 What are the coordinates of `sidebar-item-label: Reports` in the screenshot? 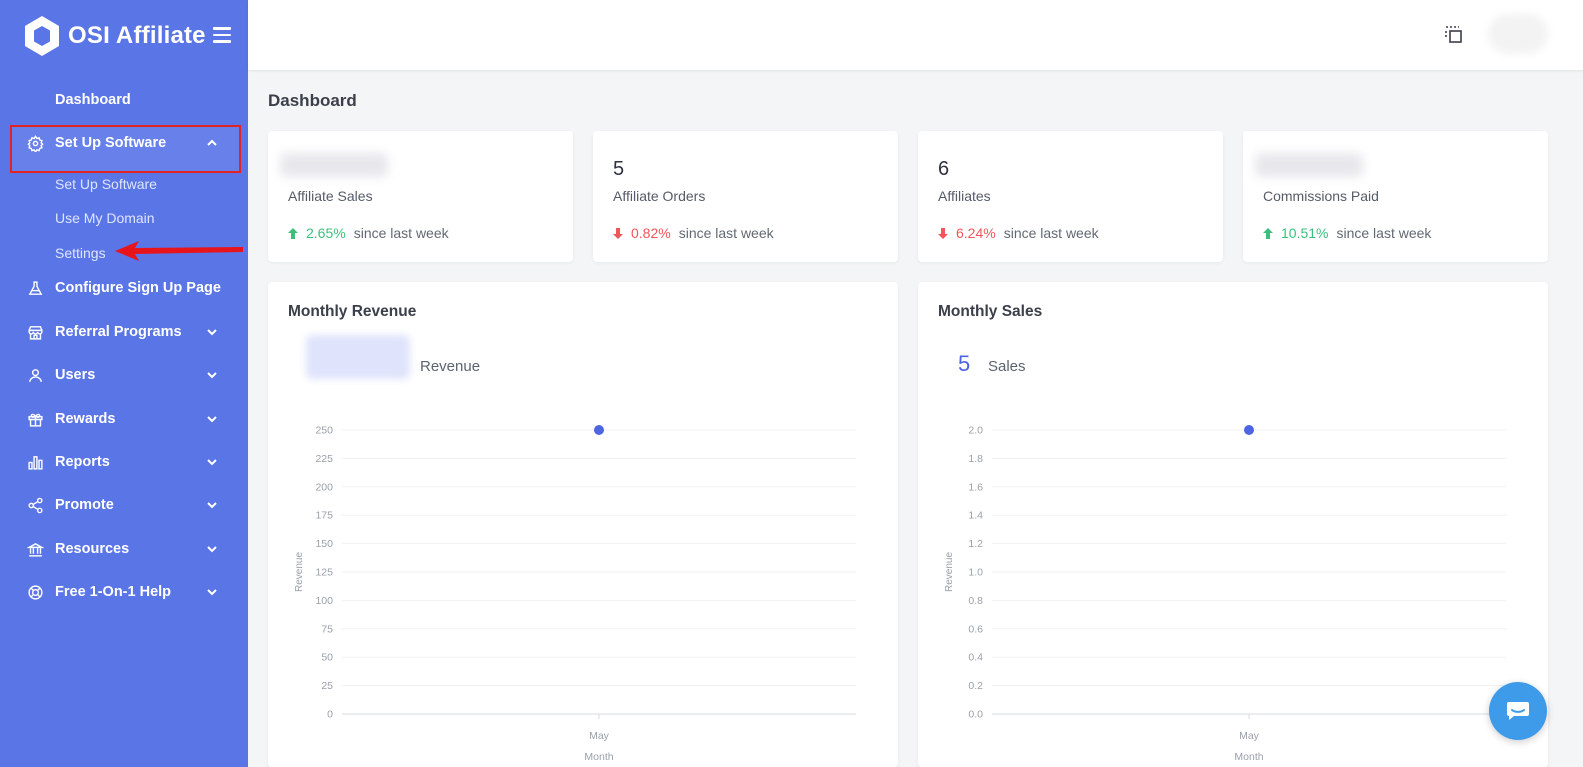 It's located at (82, 462).